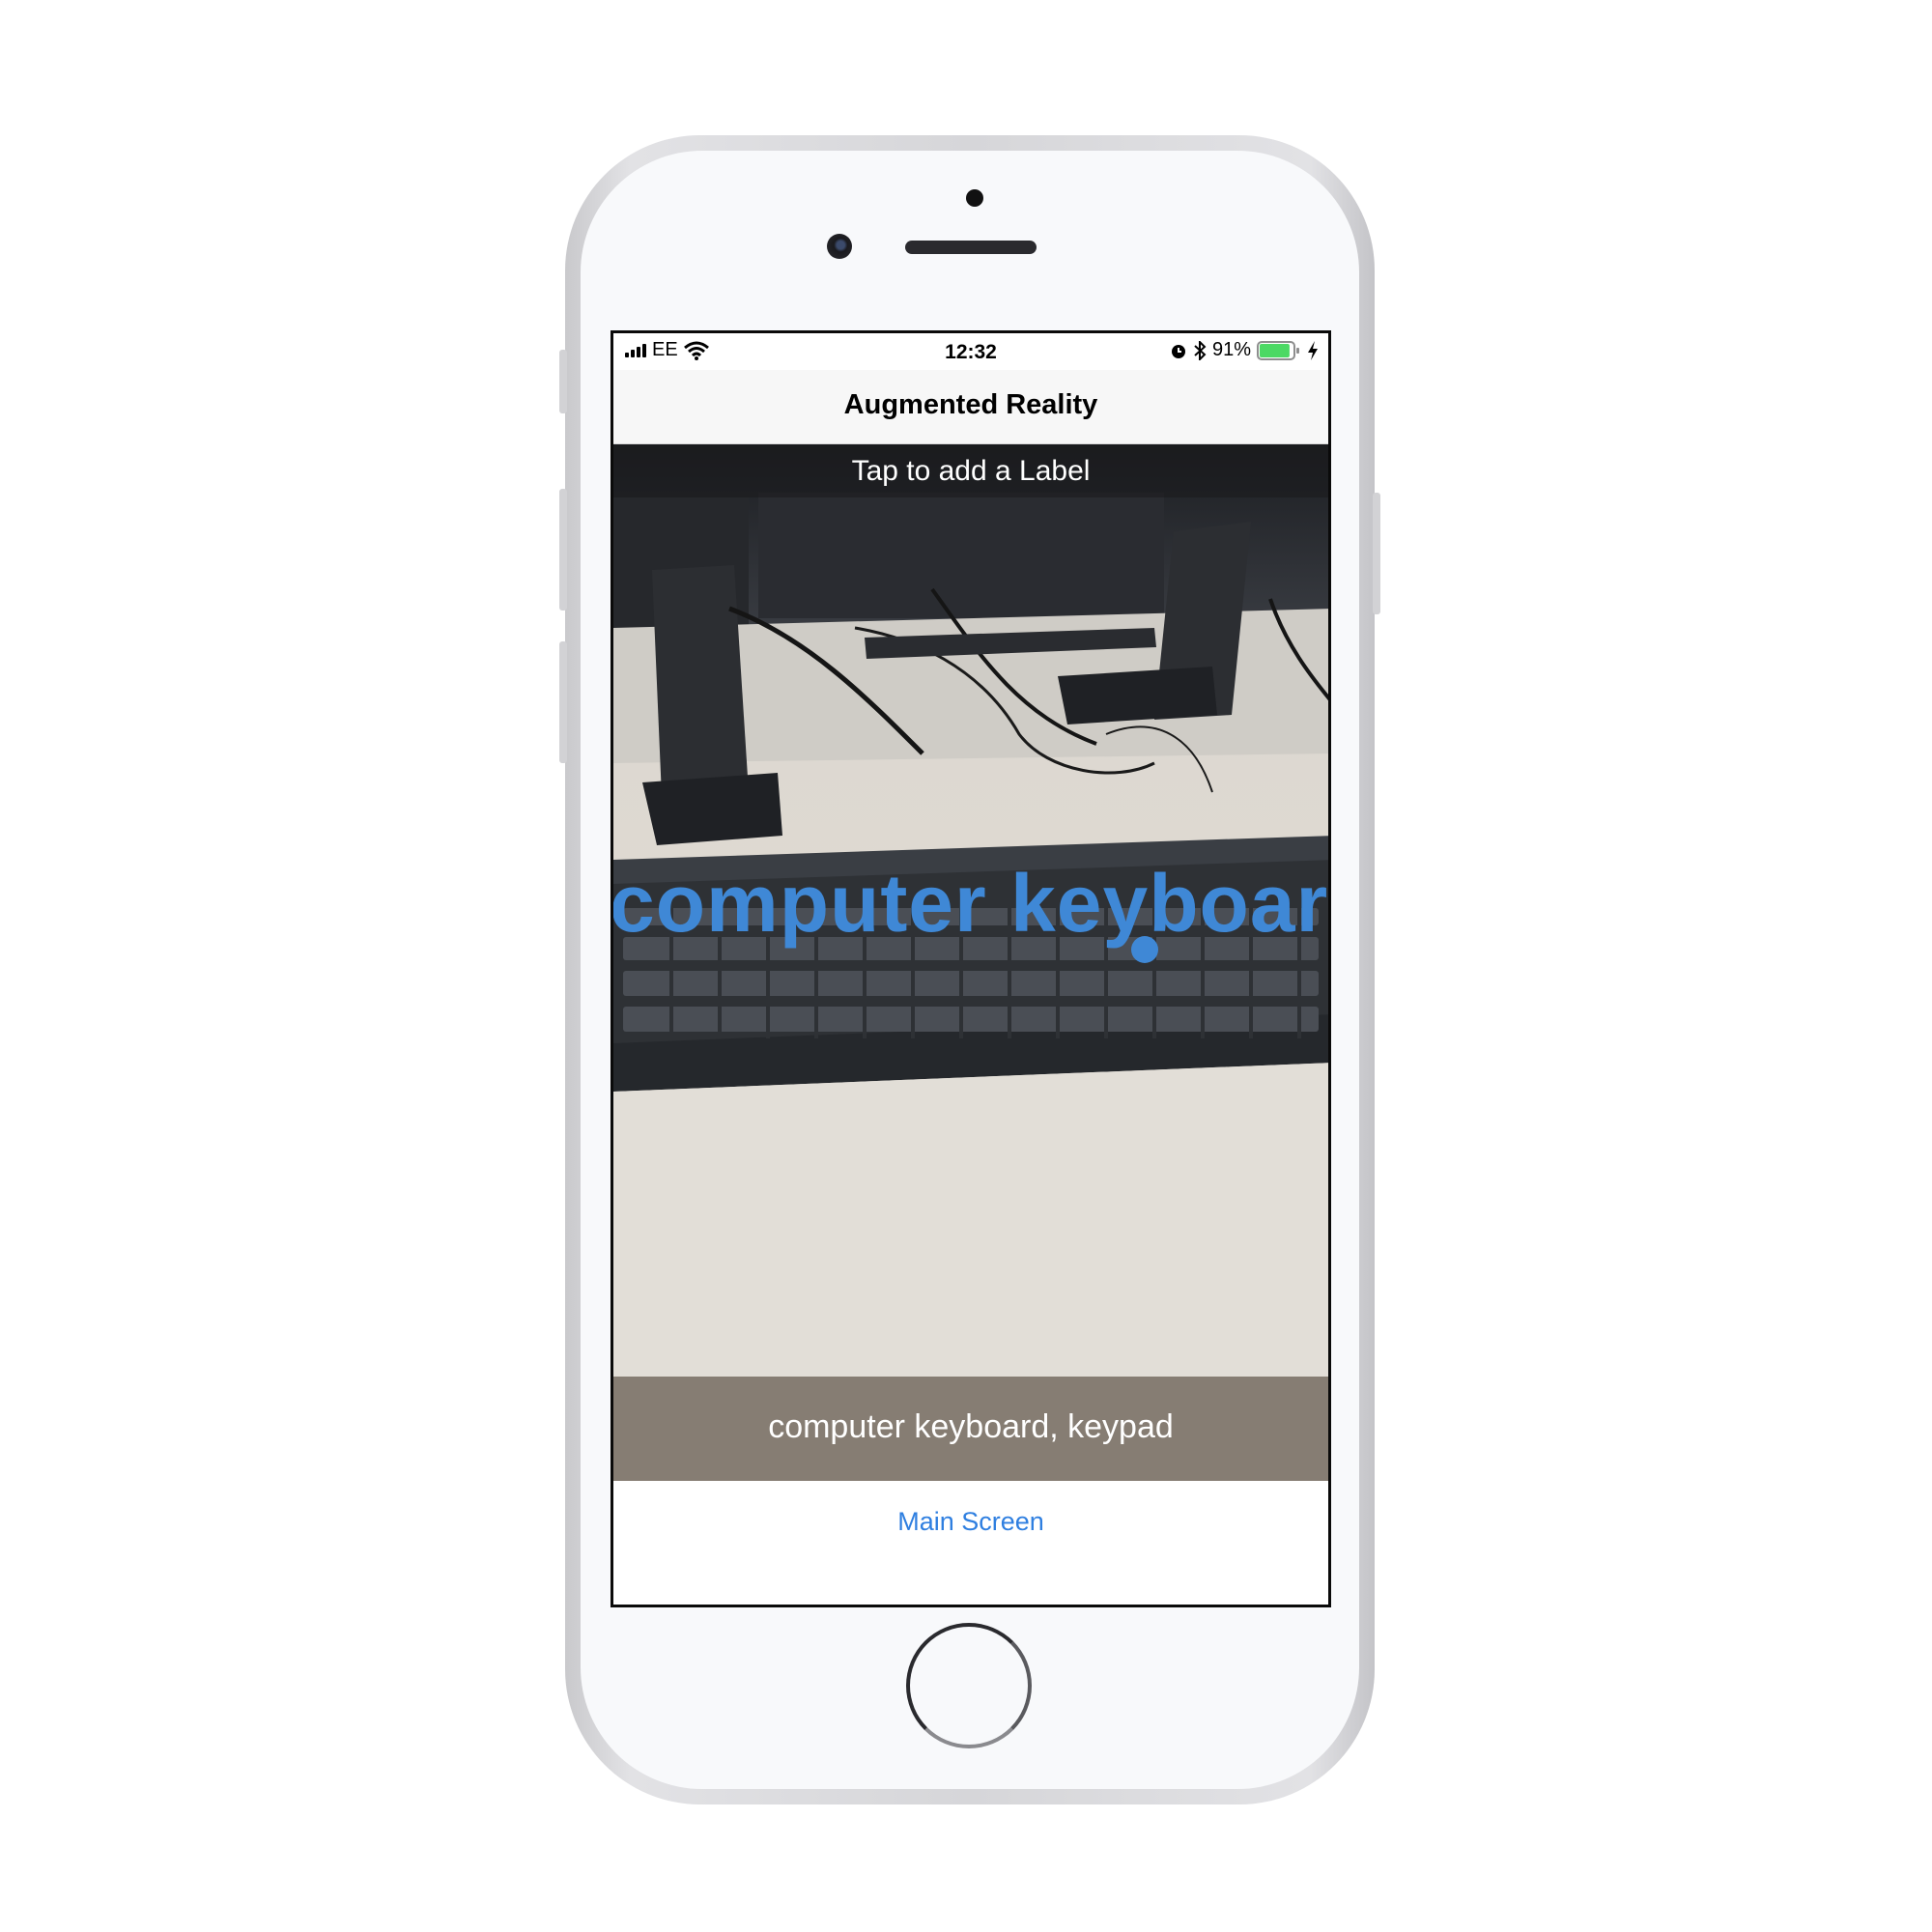 Image resolution: width=1932 pixels, height=1932 pixels. What do you see at coordinates (1144, 949) in the screenshot?
I see `ar-anchor-dot` at bounding box center [1144, 949].